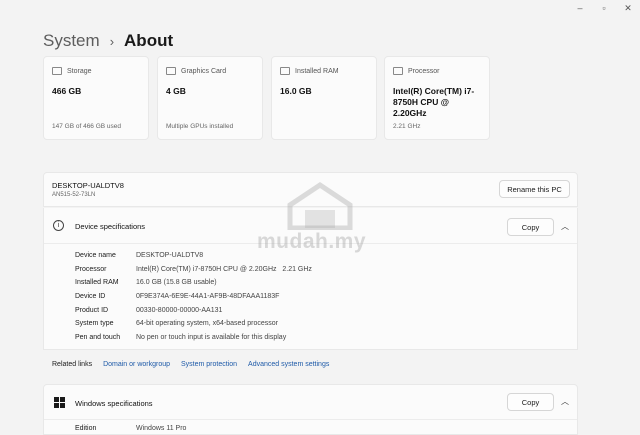 The height and width of the screenshot is (435, 640). Describe the element at coordinates (88, 185) in the screenshot. I see `device-name: DESKTOP-UALDTV8` at that location.